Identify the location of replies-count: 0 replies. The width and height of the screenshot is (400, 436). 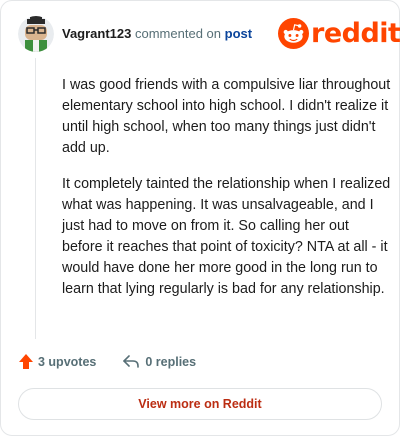
(171, 361).